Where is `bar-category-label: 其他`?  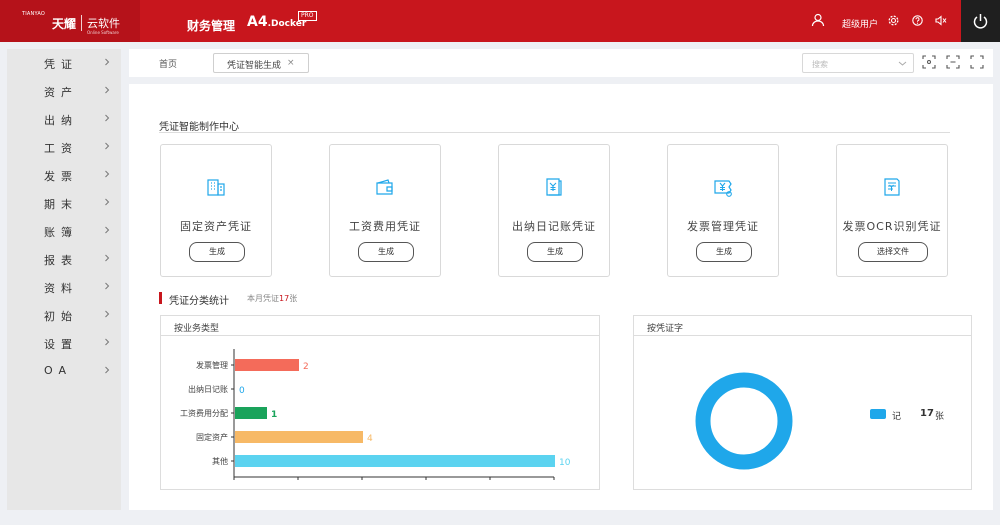 bar-category-label: 其他 is located at coordinates (220, 461).